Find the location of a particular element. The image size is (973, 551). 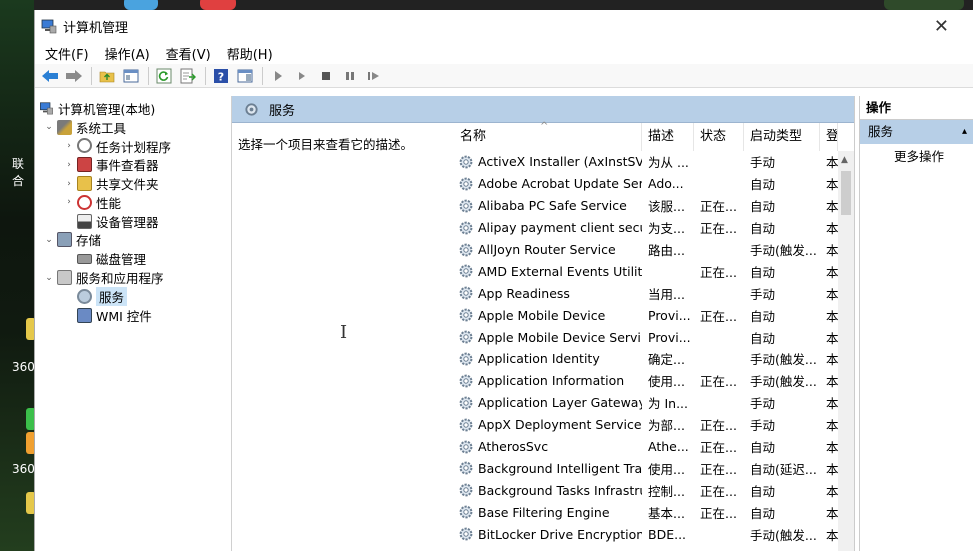

scroll-up-icon: ▲ is located at coordinates (844, 160).